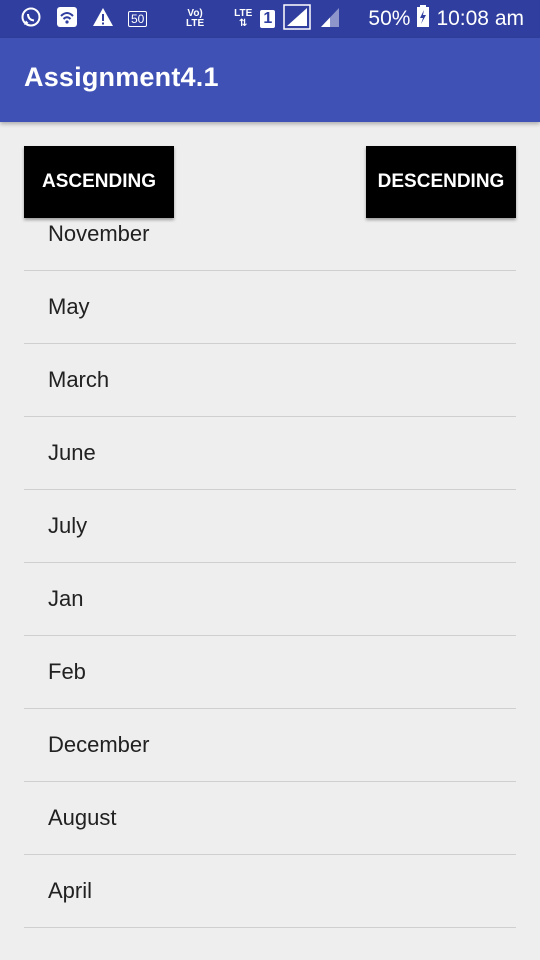 Image resolution: width=540 pixels, height=960 pixels. Describe the element at coordinates (270, 745) in the screenshot. I see `list-item: December` at that location.